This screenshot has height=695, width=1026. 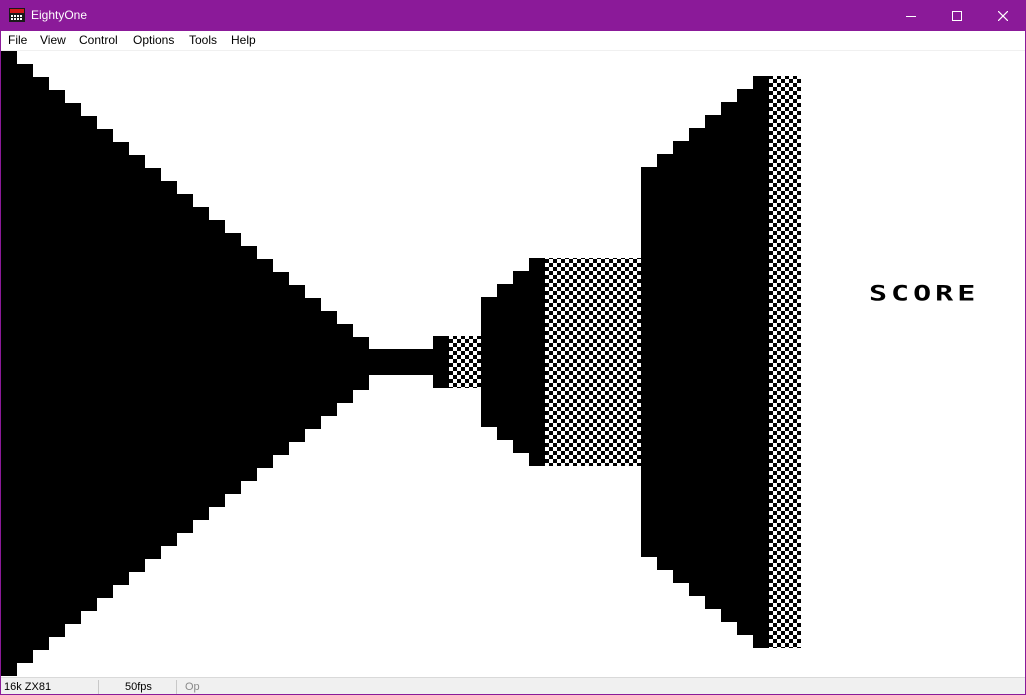 I want to click on score-label: SCORE, so click(x=924, y=293).